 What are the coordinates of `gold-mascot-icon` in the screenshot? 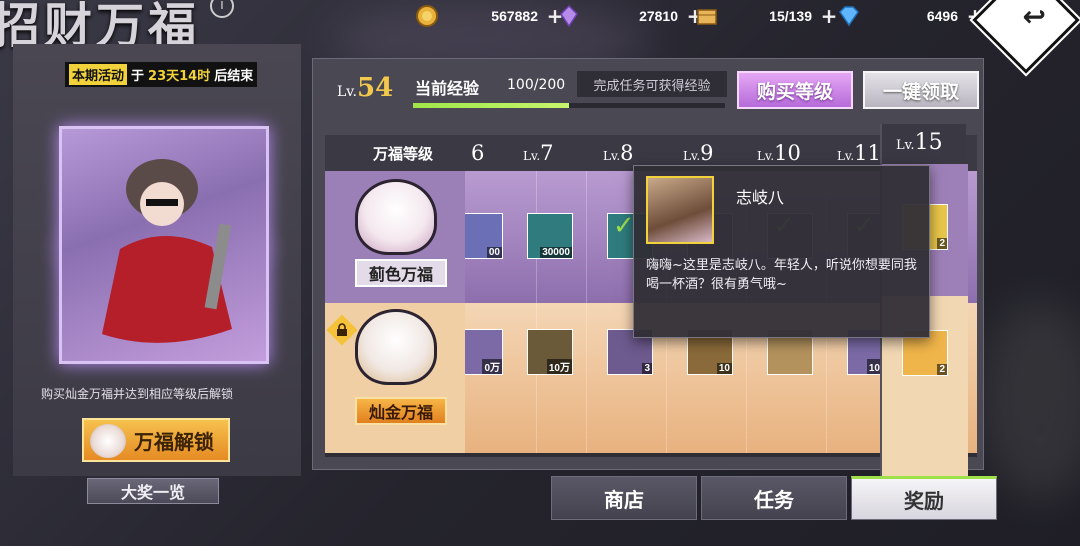 It's located at (396, 347).